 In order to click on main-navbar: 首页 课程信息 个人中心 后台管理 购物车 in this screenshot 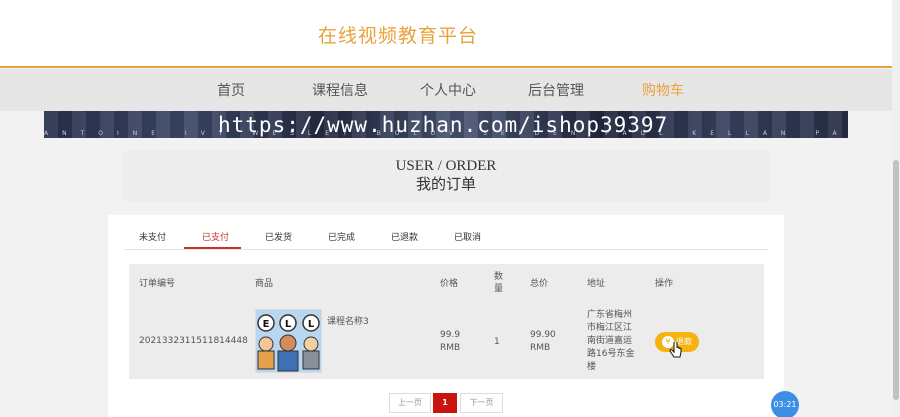, I will do `click(446, 90)`.